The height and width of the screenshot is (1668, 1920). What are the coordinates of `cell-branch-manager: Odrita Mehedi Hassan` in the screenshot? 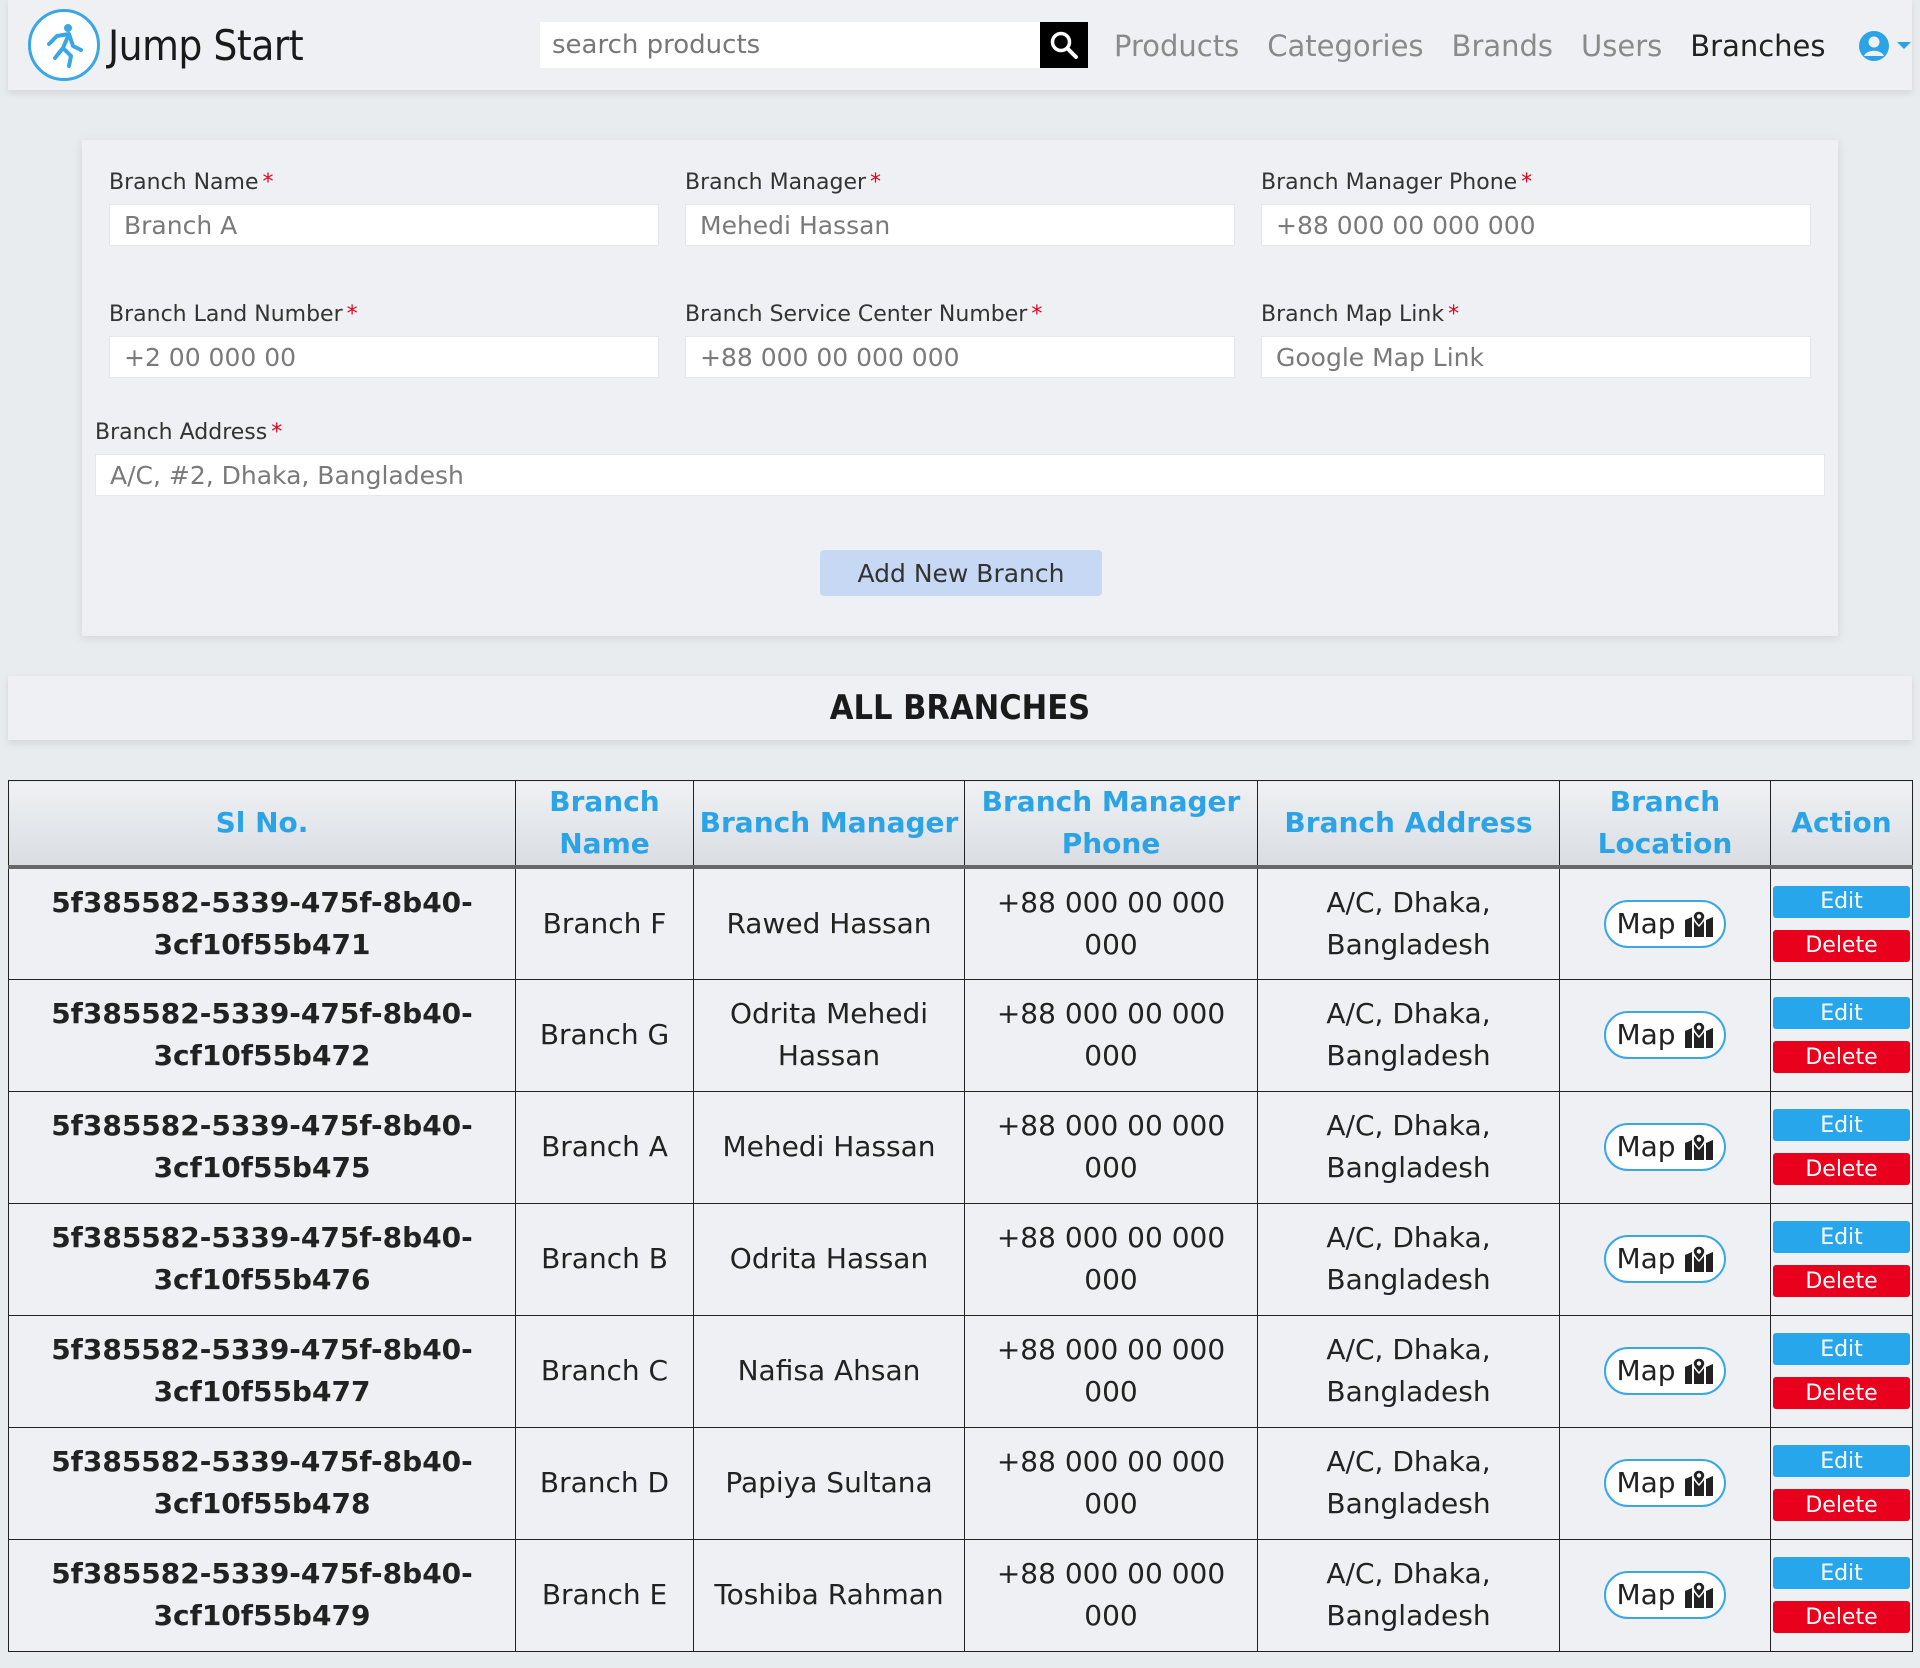 It's located at (829, 1035).